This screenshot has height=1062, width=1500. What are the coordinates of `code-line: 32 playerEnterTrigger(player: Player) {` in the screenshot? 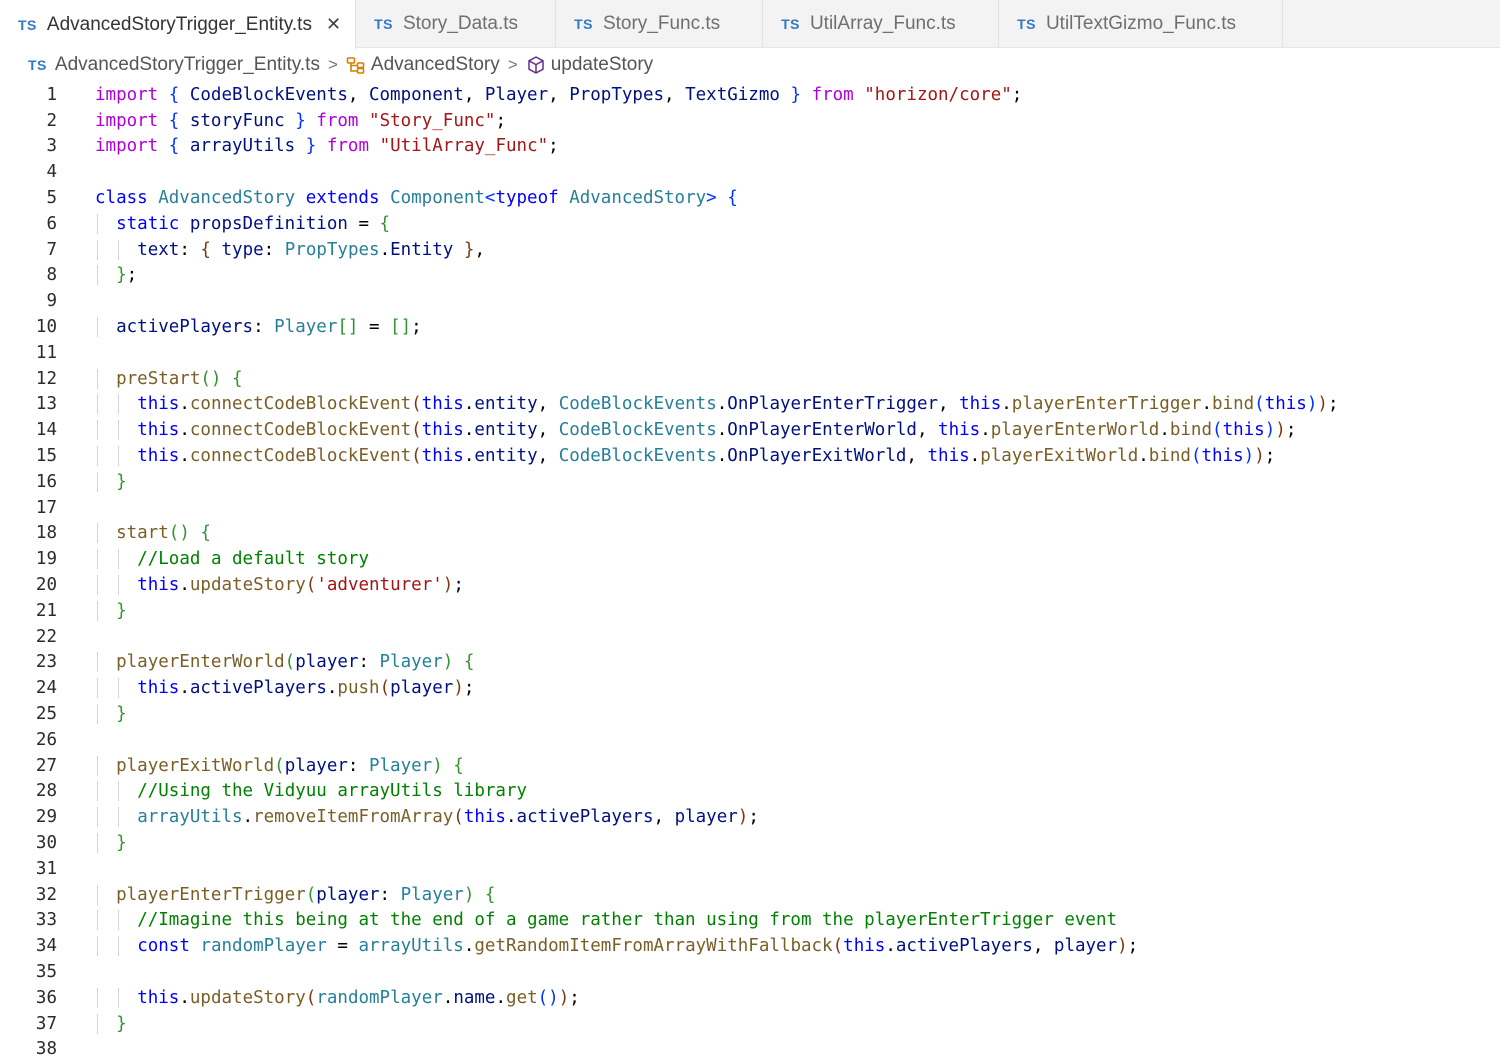 It's located at (750, 895).